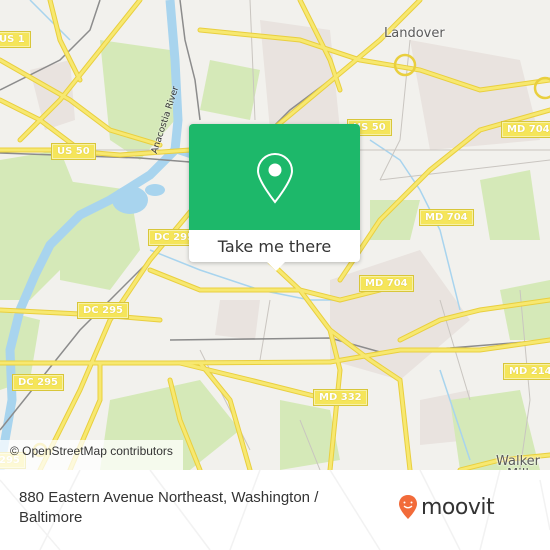 This screenshot has width=550, height=550. I want to click on place-label-walker-mill: Walker Mill, so click(518, 462).